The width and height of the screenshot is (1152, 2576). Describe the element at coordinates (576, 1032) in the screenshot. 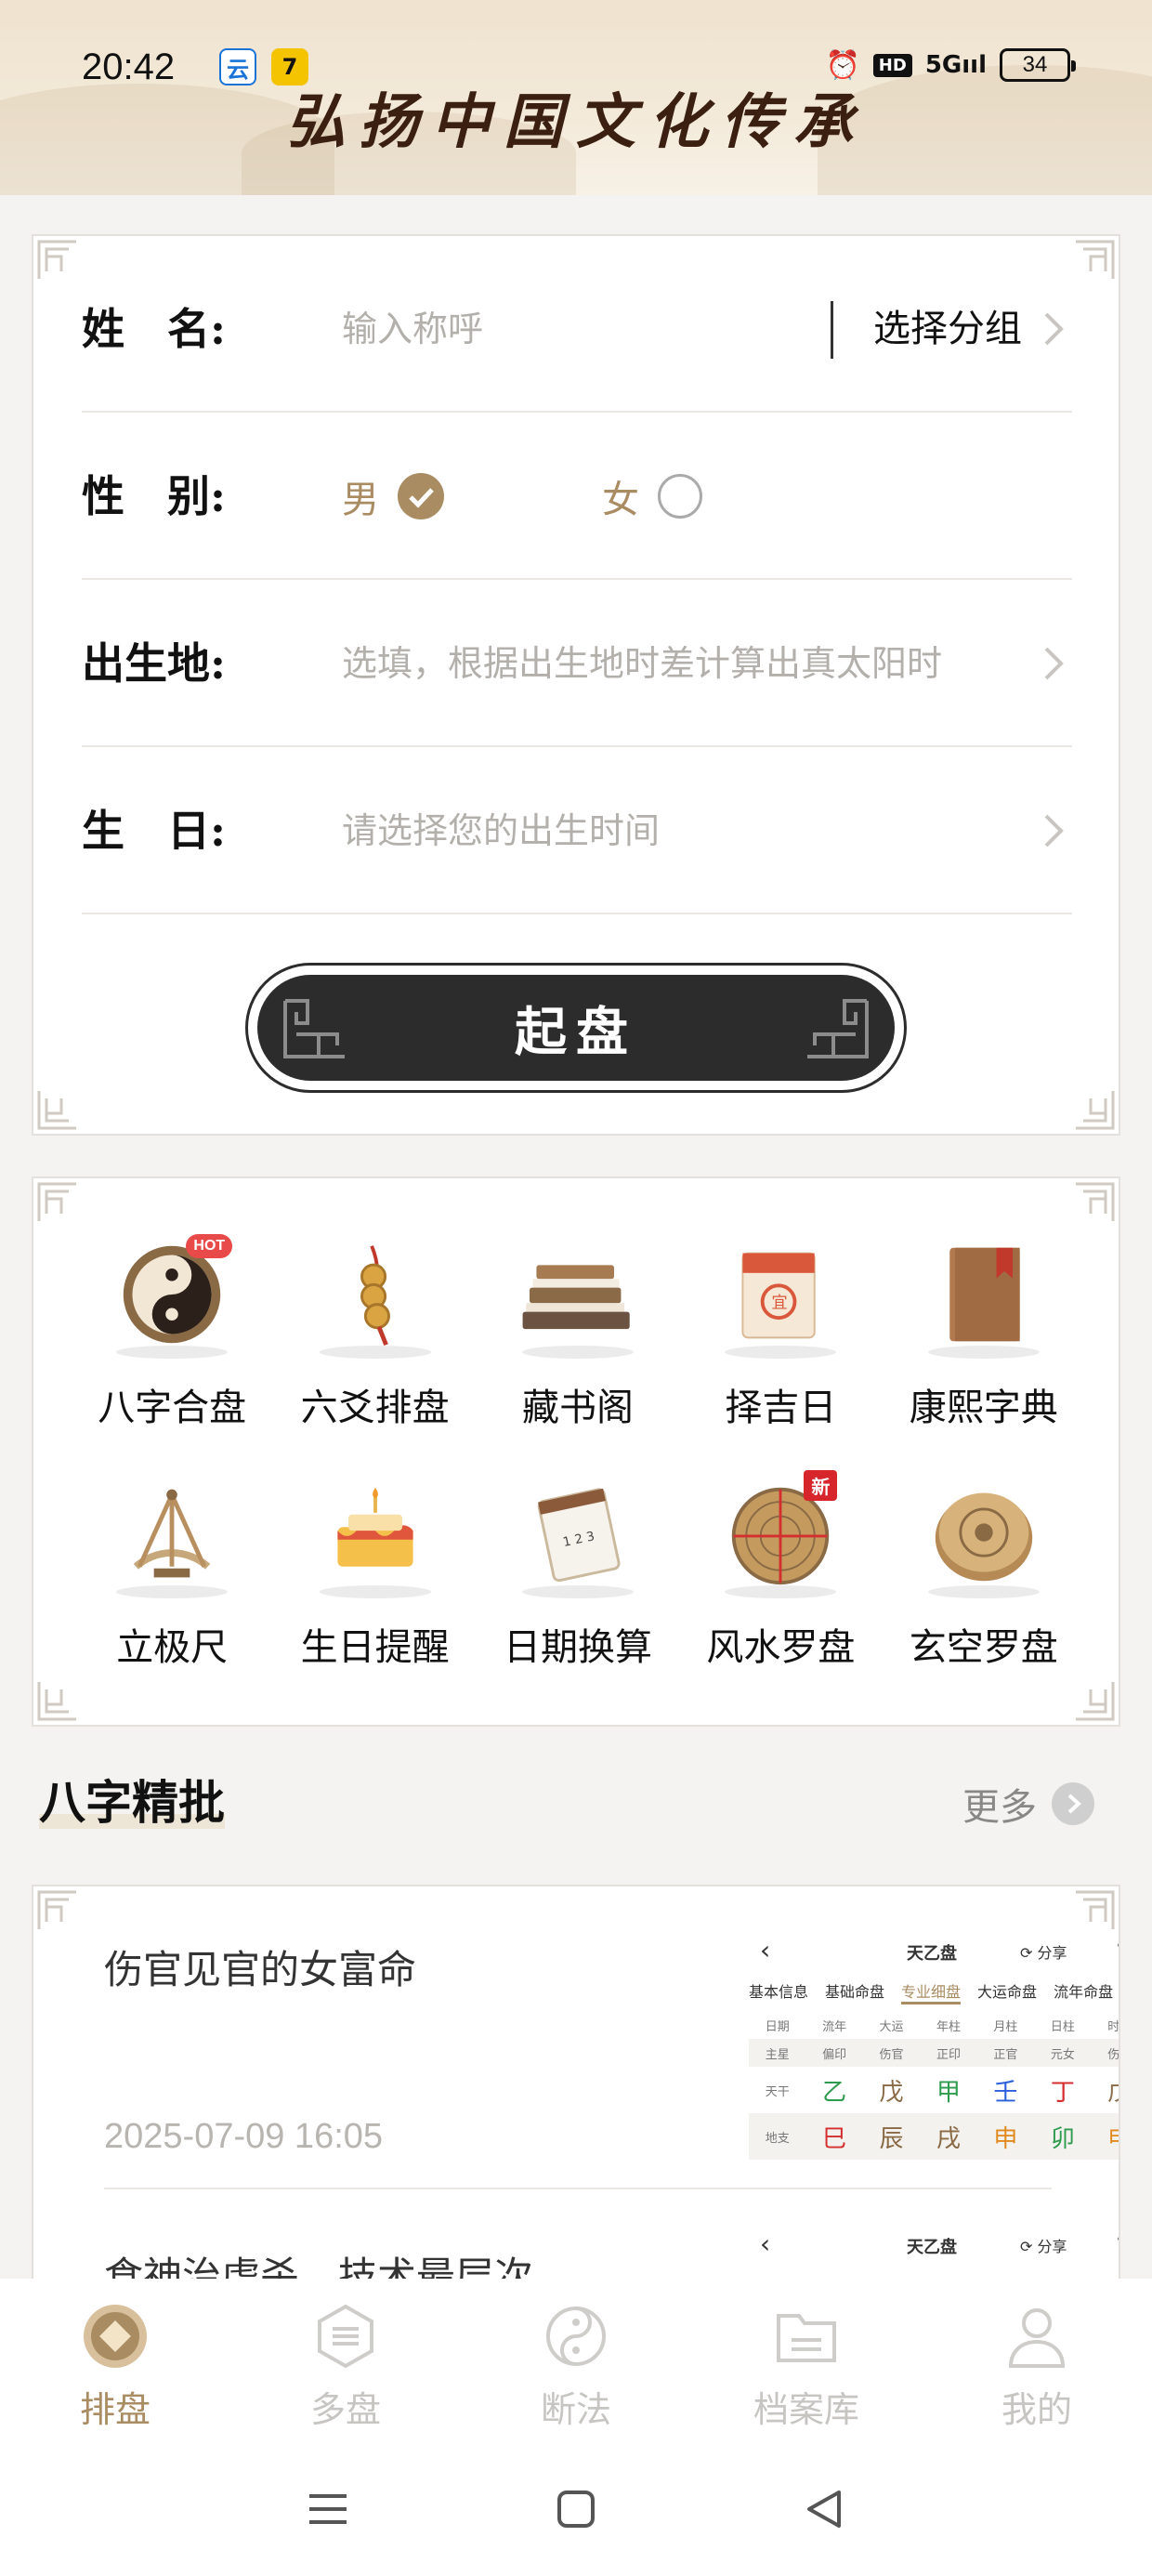

I see `start-chart-label: 起盘` at that location.